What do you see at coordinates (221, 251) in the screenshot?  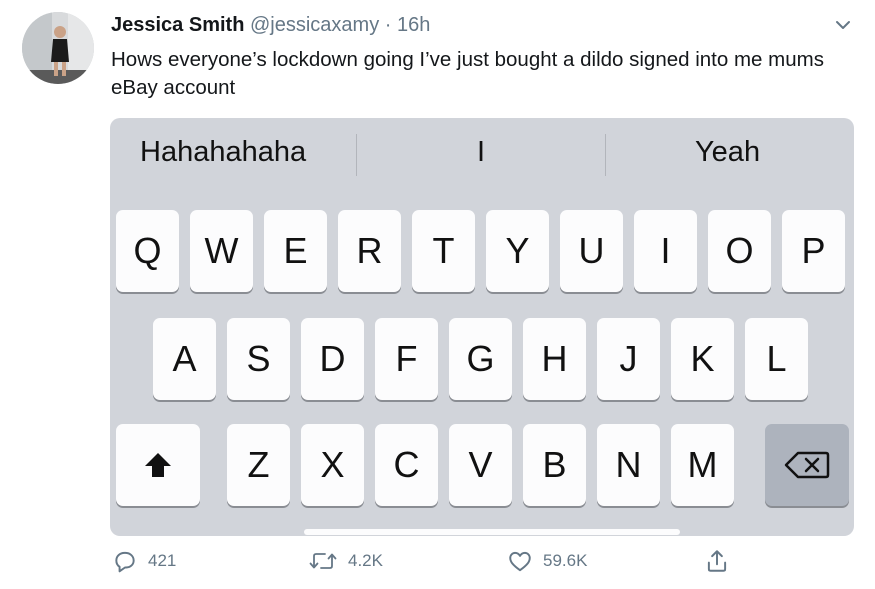 I see `key-w: W` at bounding box center [221, 251].